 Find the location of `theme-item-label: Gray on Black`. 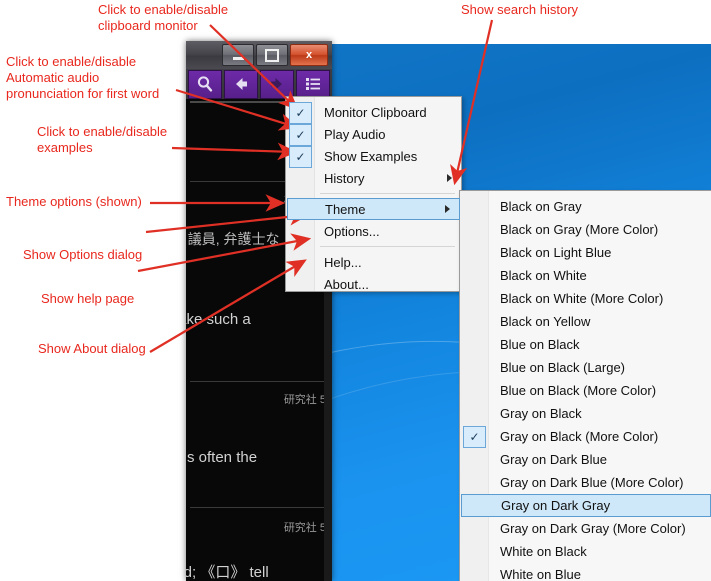

theme-item-label: Gray on Black is located at coordinates (541, 413).